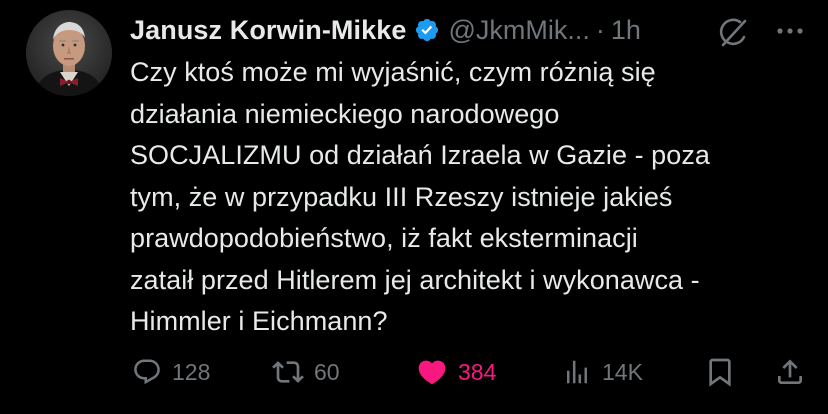  I want to click on tweet-actions: 128 60 384 14K, so click(414, 372).